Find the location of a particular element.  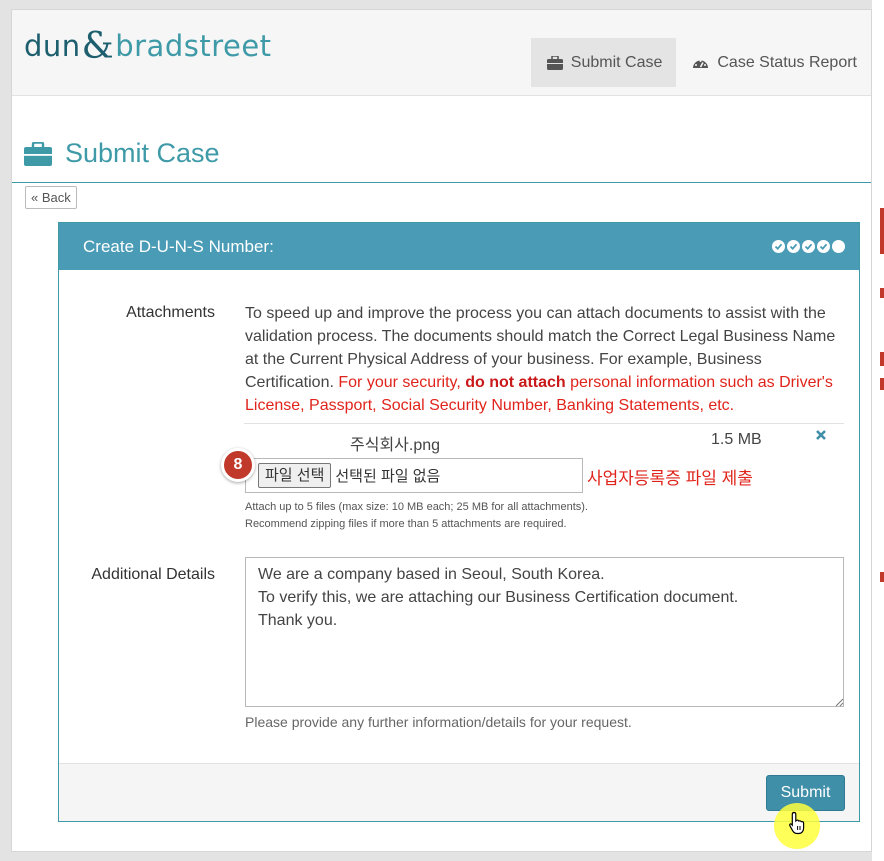

panel-header: Create D-U-N-S Number: is located at coordinates (459, 246).